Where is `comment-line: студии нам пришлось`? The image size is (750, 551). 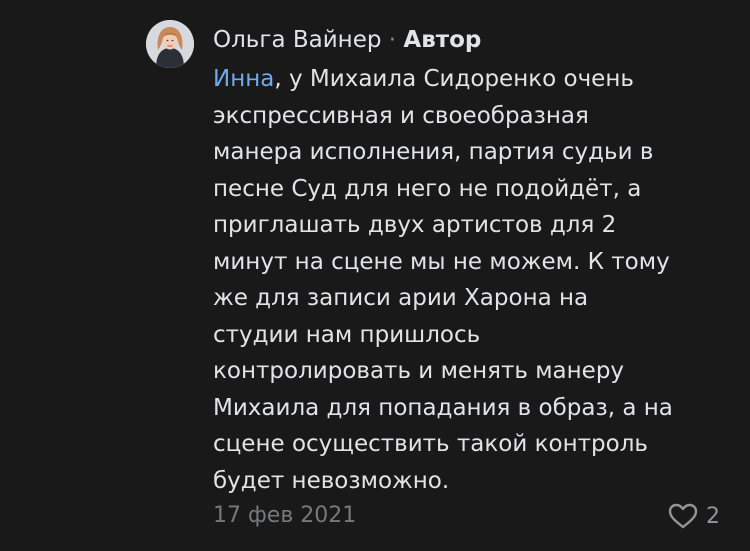
comment-line: студии нам пришлось is located at coordinates (347, 334).